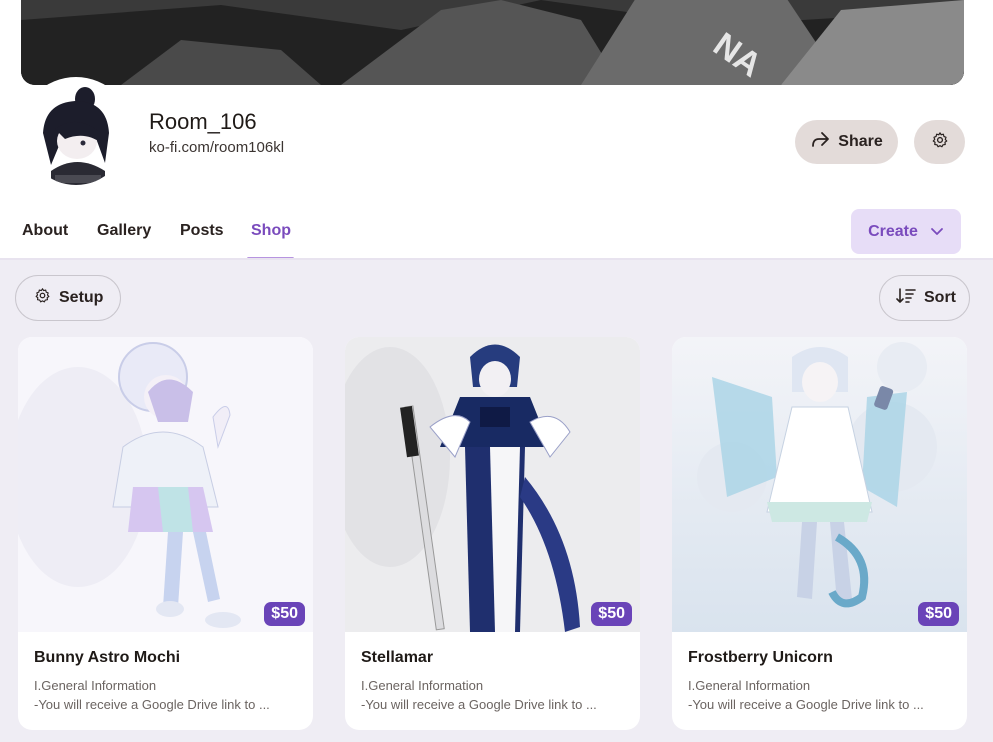  What do you see at coordinates (124, 231) in the screenshot?
I see `tab-gallery: Gallery` at bounding box center [124, 231].